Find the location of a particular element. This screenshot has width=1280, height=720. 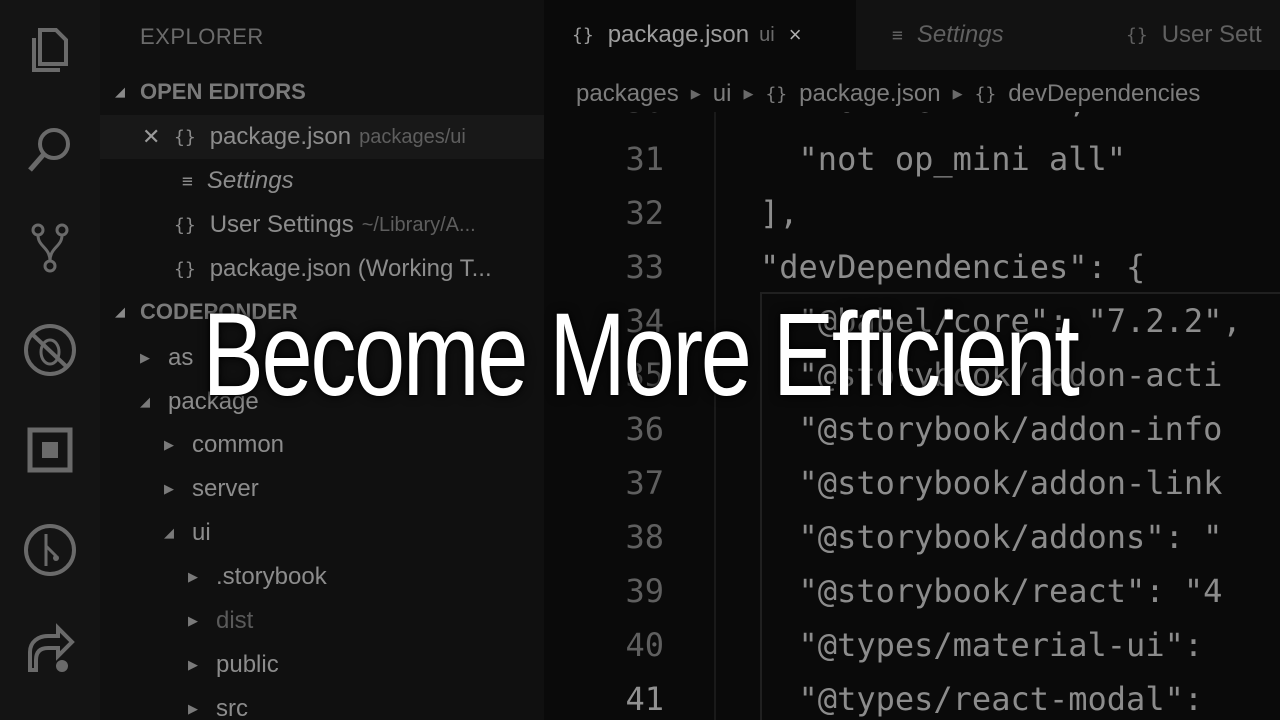

tree-item-label: .storybook is located at coordinates (271, 576).